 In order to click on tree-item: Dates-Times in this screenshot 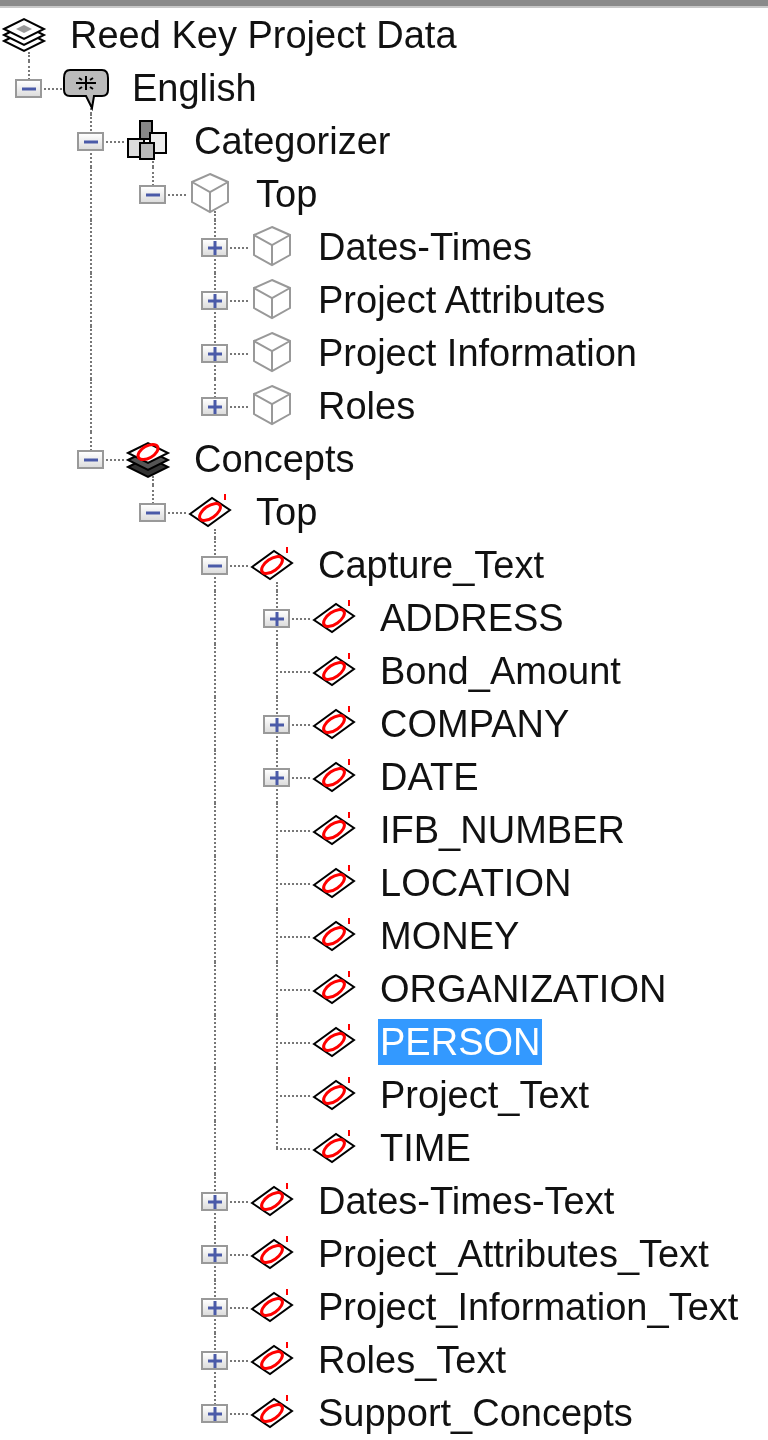, I will do `click(425, 246)`.